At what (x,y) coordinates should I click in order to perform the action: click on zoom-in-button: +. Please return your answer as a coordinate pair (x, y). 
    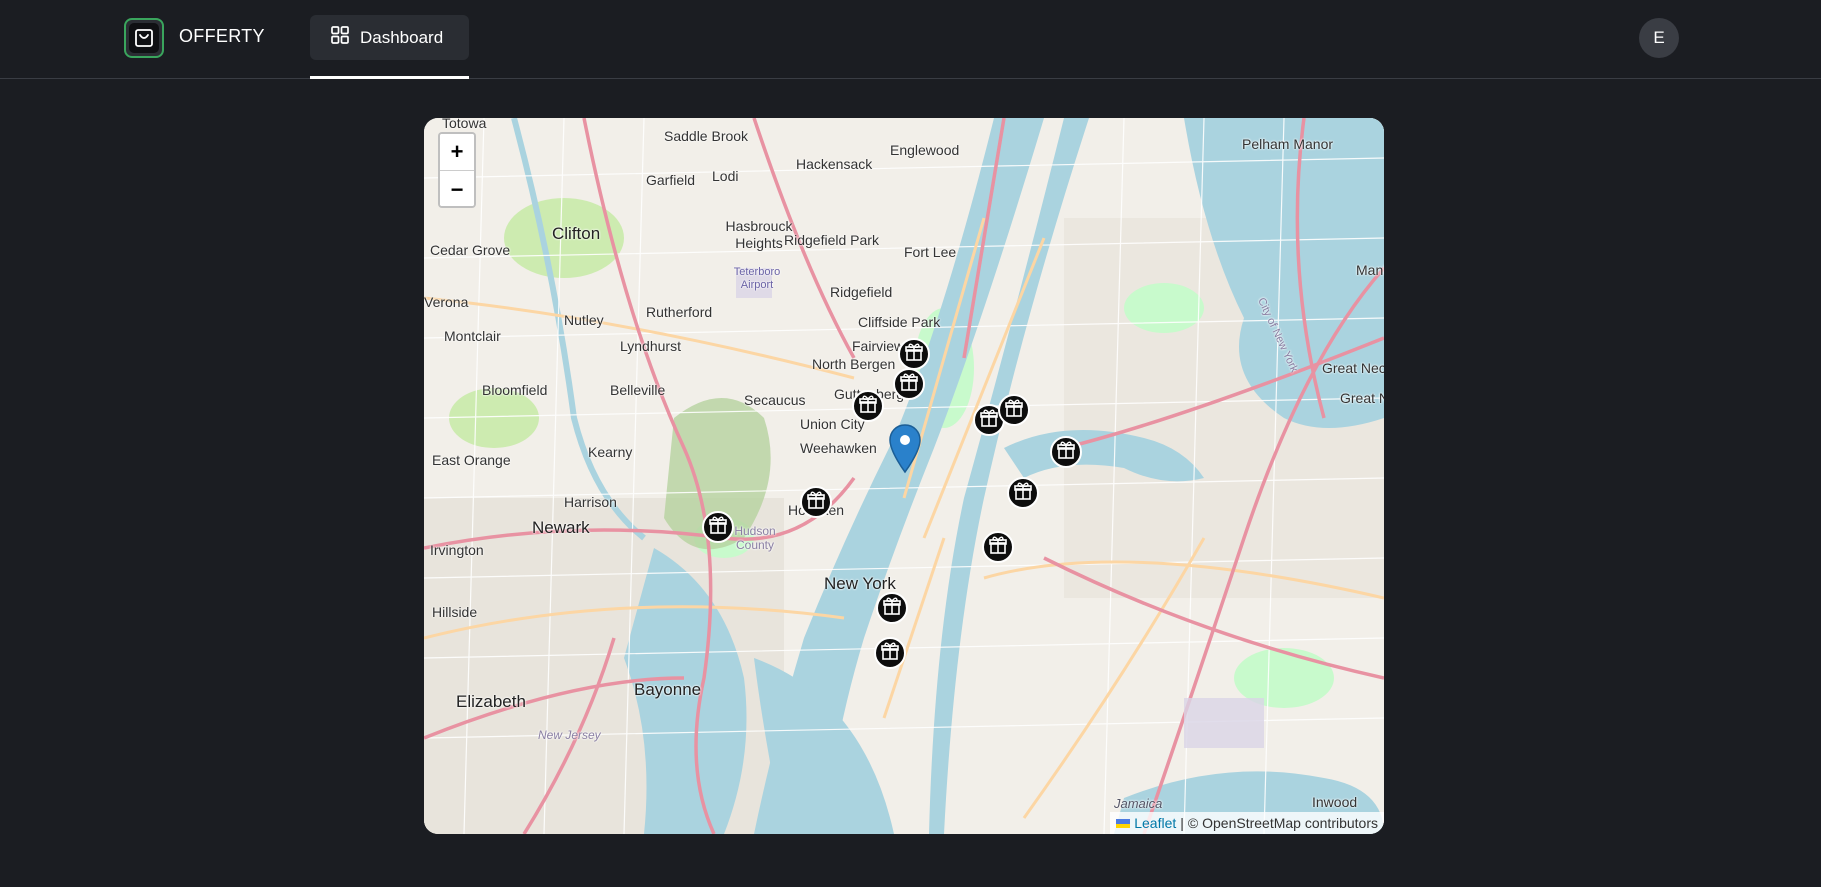
    Looking at the image, I should click on (457, 152).